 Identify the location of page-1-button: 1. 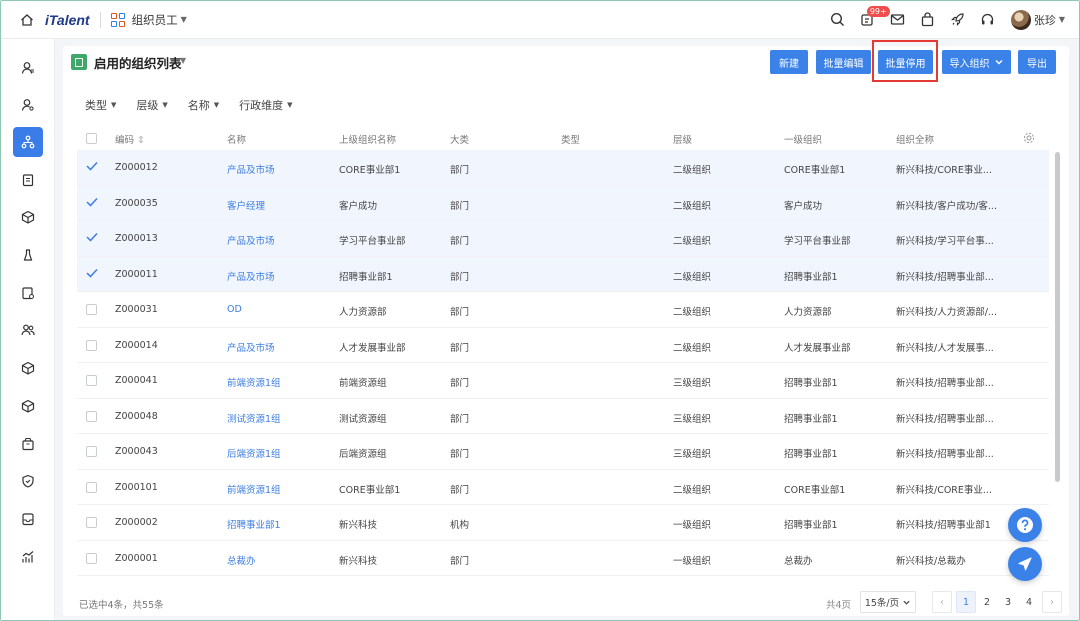
(966, 602).